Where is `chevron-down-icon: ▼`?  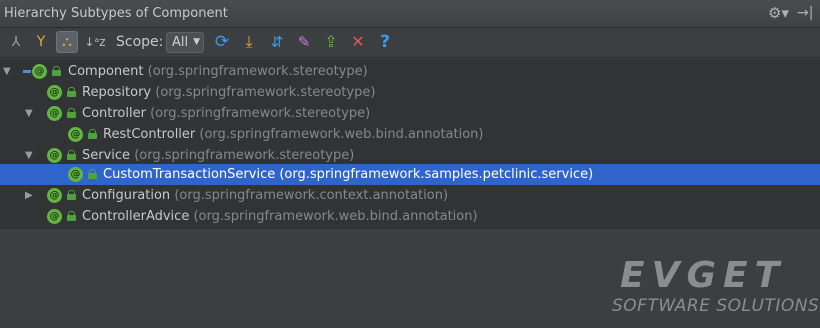 chevron-down-icon: ▼ is located at coordinates (196, 42).